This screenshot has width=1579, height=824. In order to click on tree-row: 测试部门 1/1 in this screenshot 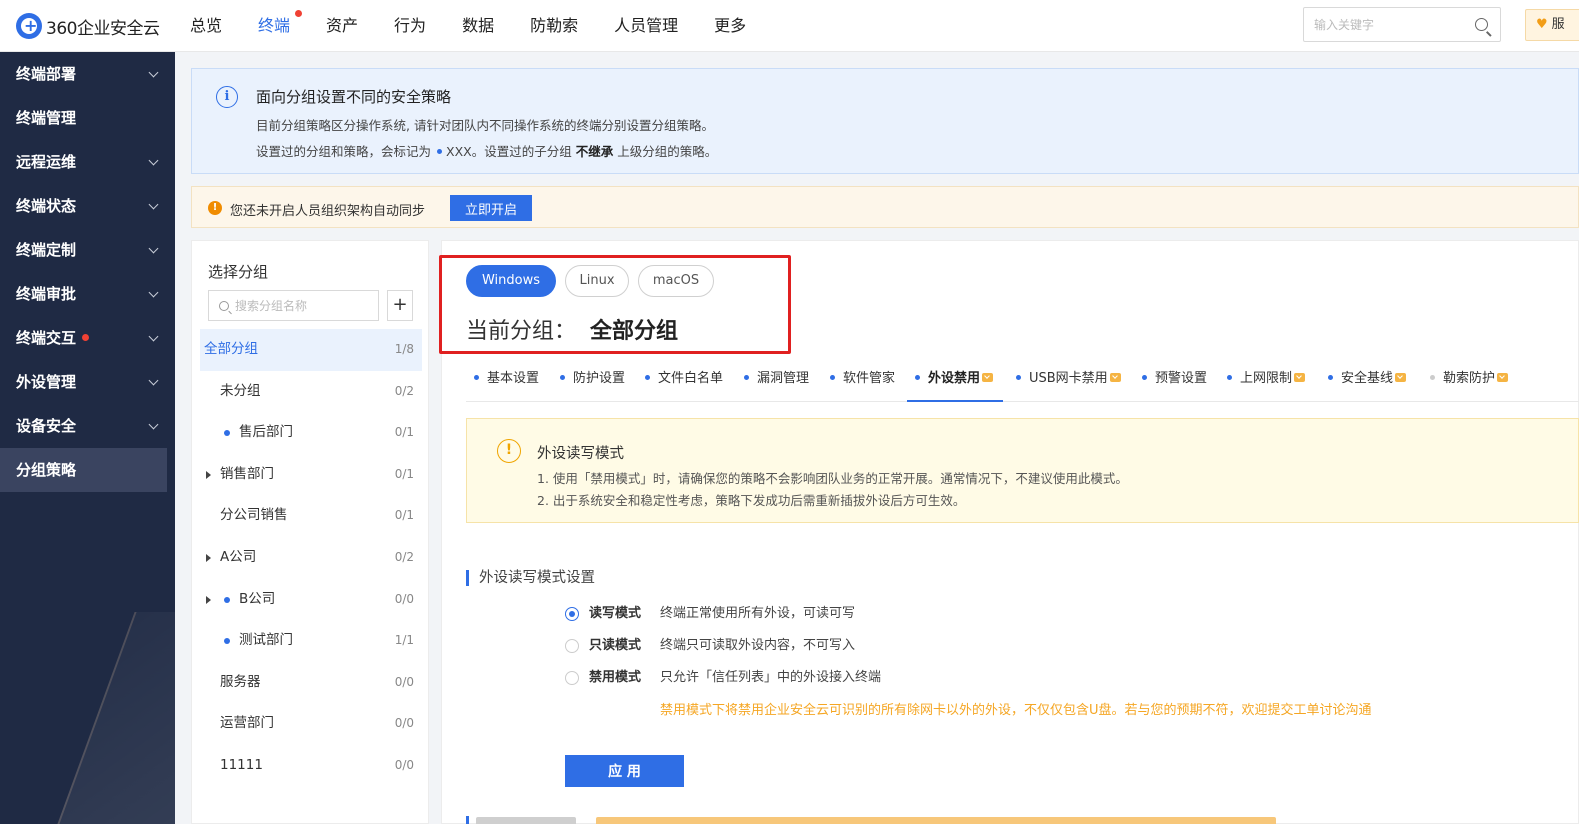, I will do `click(311, 641)`.